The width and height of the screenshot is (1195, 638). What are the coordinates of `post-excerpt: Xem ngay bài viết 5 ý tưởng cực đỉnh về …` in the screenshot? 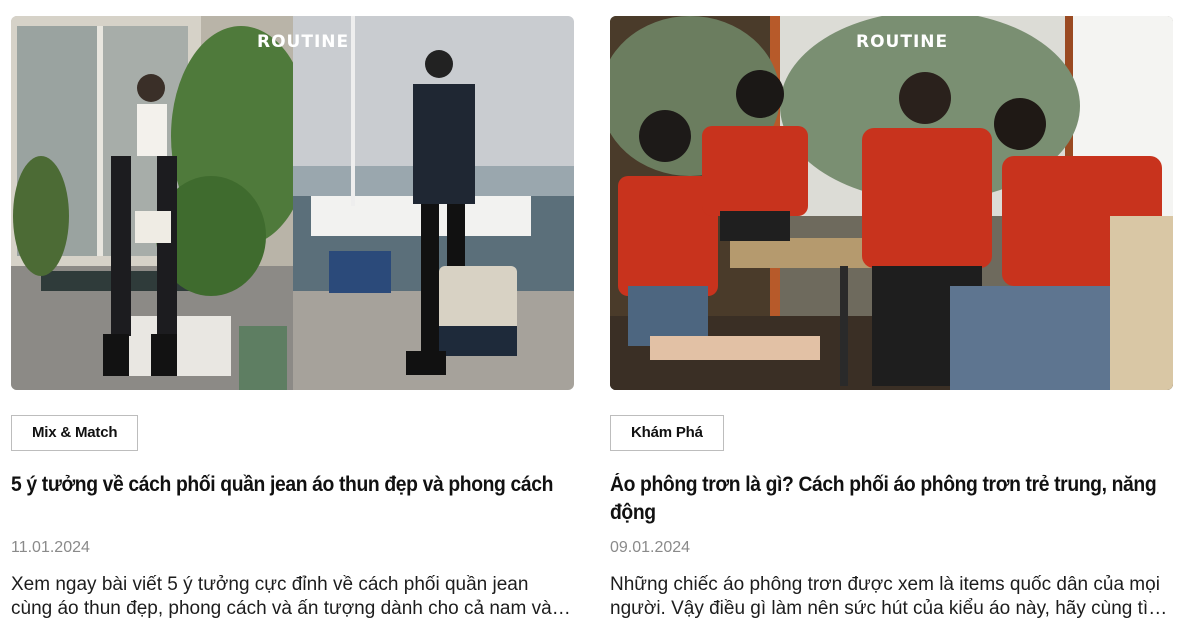 It's located at (281, 596).